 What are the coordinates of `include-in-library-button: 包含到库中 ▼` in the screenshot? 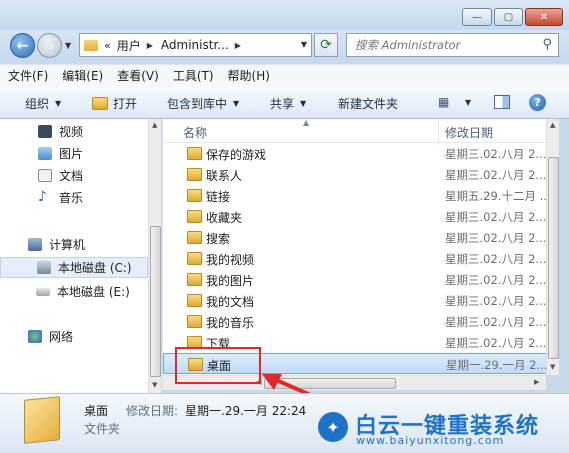 It's located at (203, 103).